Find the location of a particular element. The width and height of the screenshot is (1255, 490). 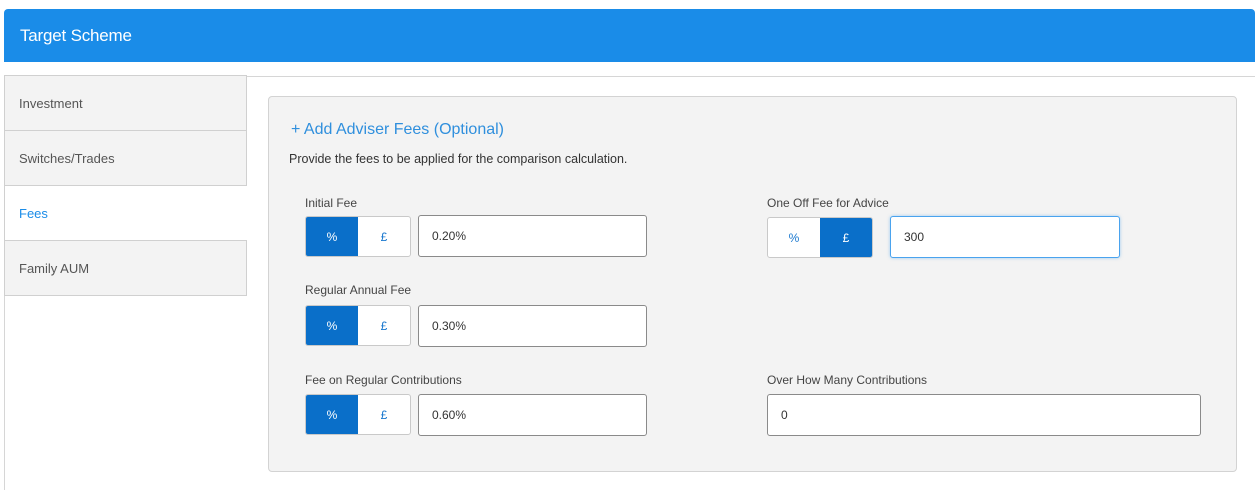

fee-regular-contributions-pound-option: £ is located at coordinates (384, 414).